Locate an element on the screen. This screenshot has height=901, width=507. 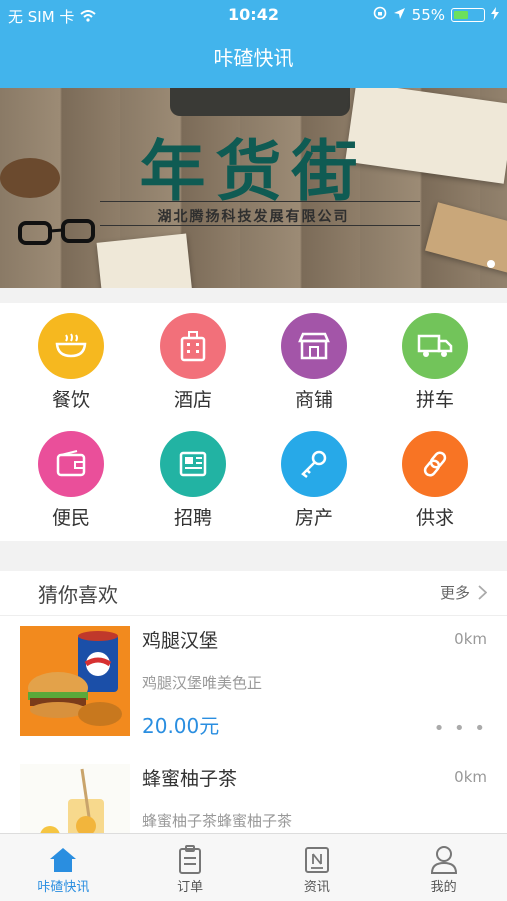
battery-fill is located at coordinates (461, 15).